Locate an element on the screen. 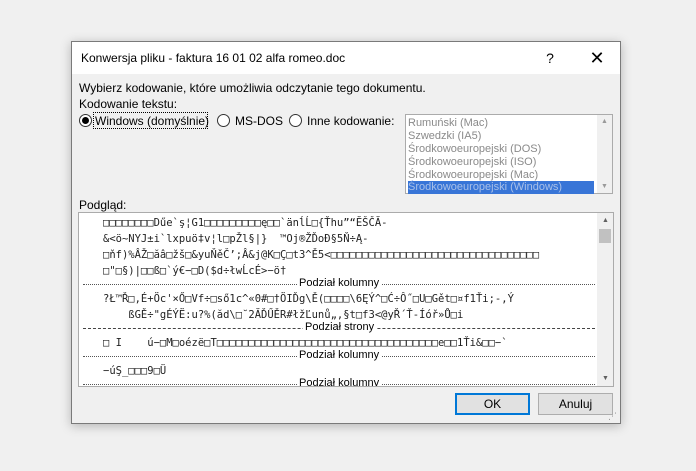 This screenshot has width=696, height=471. encoding-list-item: Środkowoeuropejski (ISO) is located at coordinates (472, 162).